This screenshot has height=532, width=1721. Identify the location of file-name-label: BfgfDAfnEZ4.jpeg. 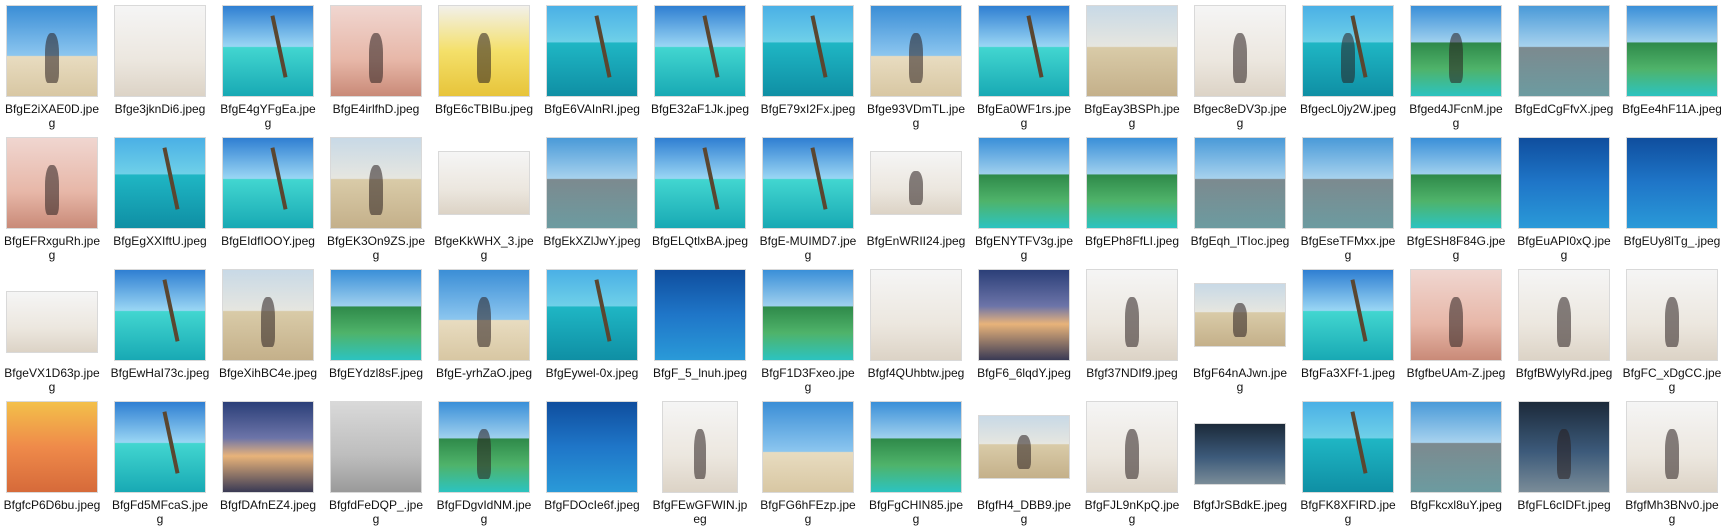
(268, 505).